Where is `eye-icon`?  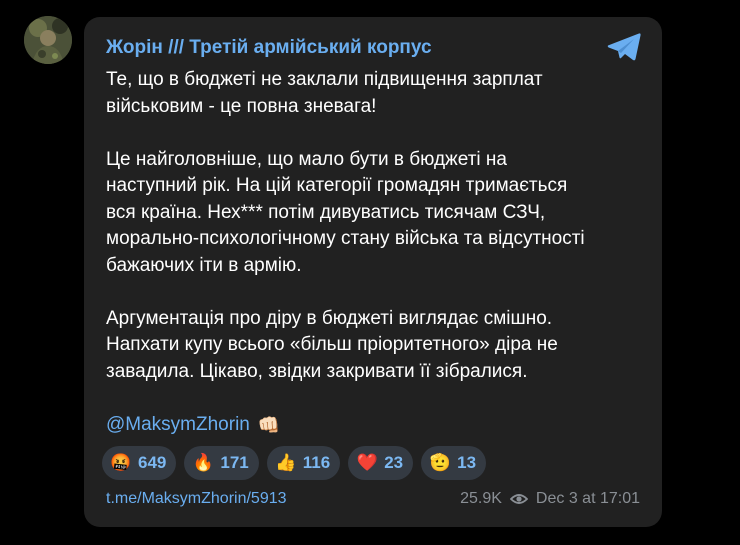
eye-icon is located at coordinates (518, 499).